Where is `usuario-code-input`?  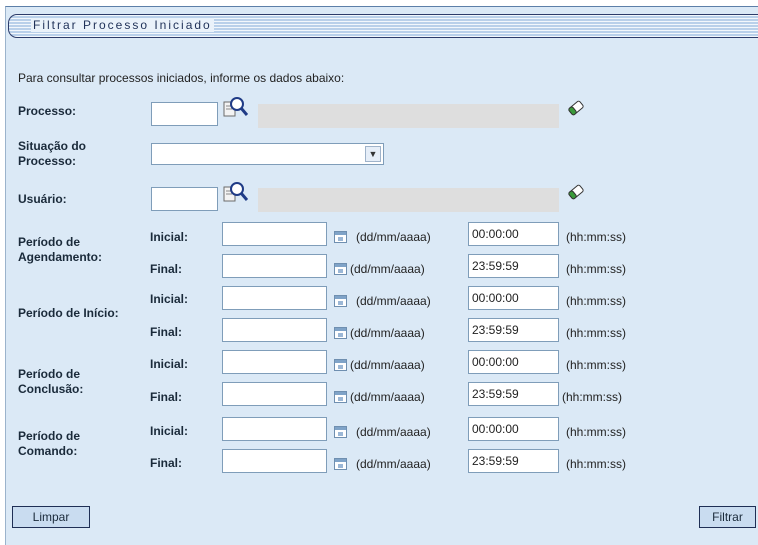
usuario-code-input is located at coordinates (184, 199).